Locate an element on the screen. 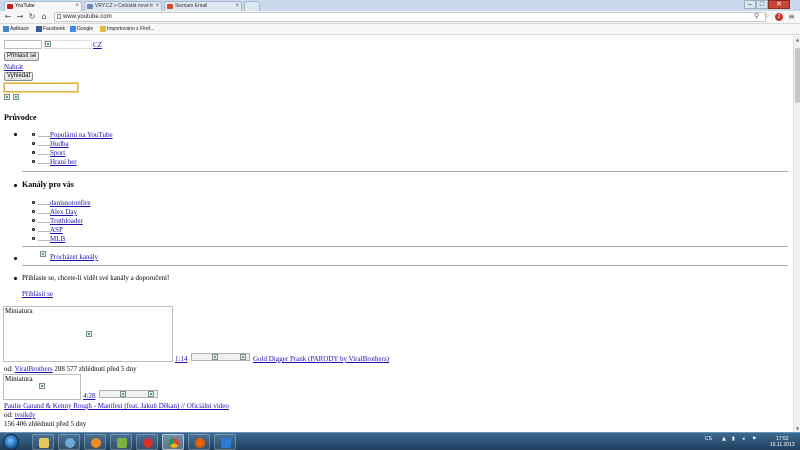  back-arrow-icon: ← is located at coordinates (8, 17).